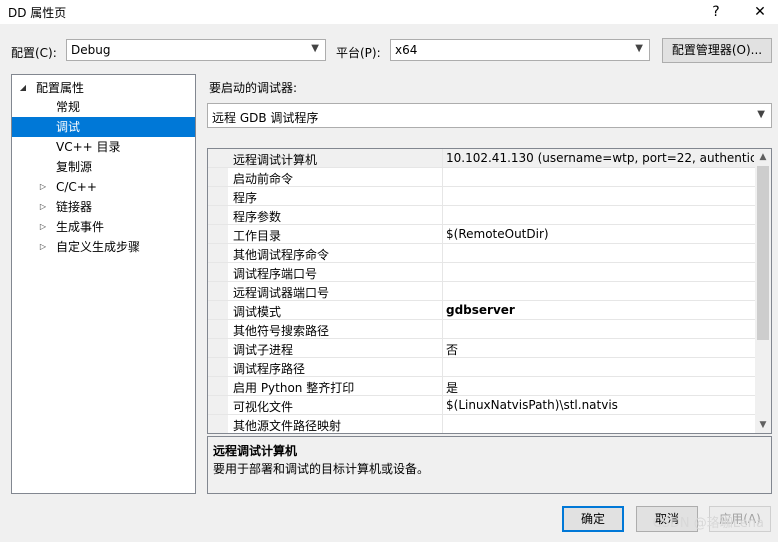 Image resolution: width=778 pixels, height=542 pixels. I want to click on property-name: 调试模式, so click(257, 312).